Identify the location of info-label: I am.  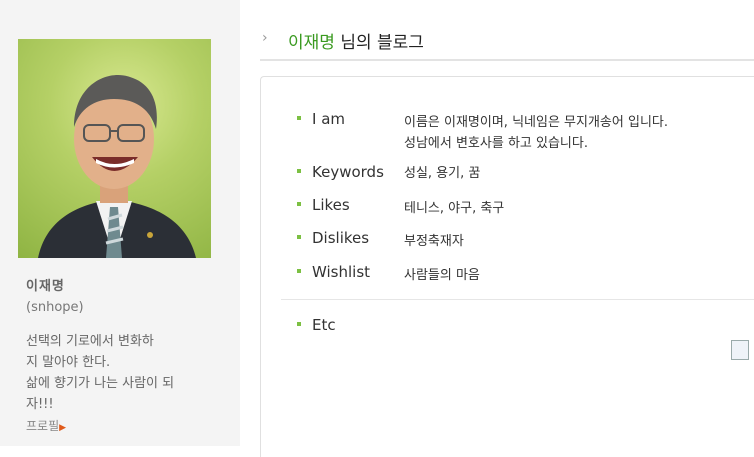
(328, 119).